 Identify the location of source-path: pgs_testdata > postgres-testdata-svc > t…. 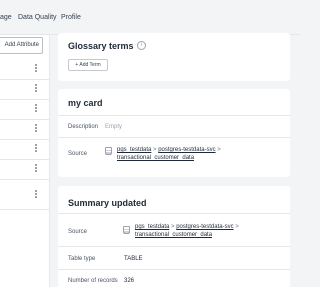
(169, 154).